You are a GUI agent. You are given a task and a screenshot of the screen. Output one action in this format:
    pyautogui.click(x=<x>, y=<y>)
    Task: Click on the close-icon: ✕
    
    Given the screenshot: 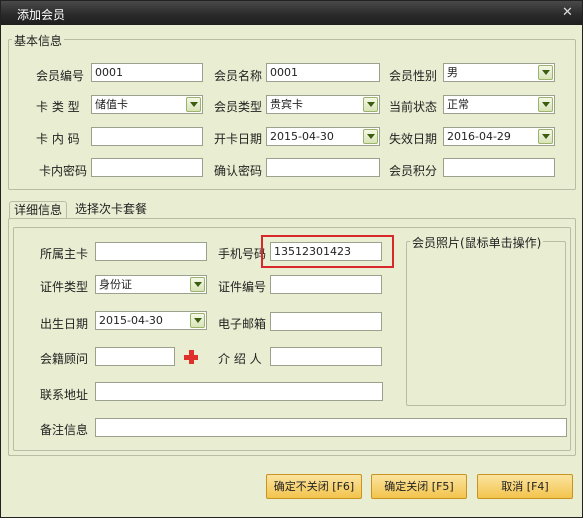 What is the action you would take?
    pyautogui.click(x=567, y=12)
    